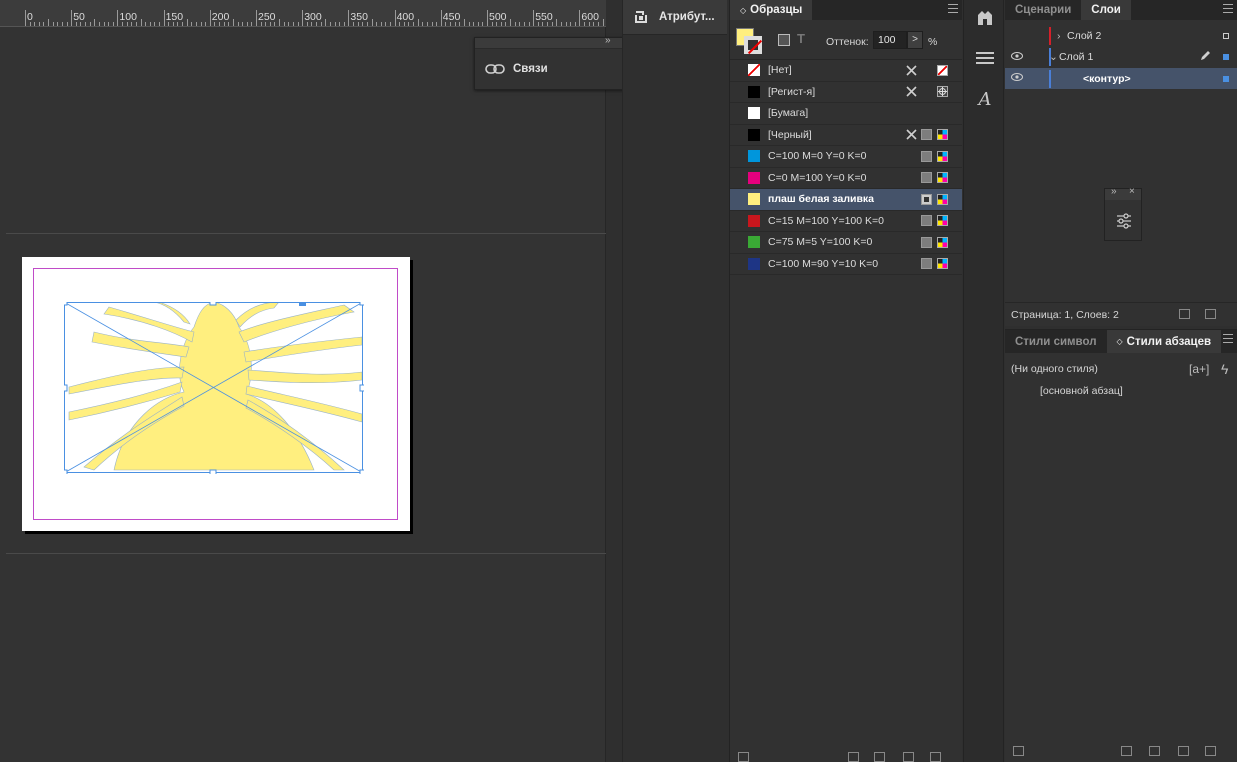  What do you see at coordinates (985, 58) in the screenshot?
I see `hamburger-panel-icon` at bounding box center [985, 58].